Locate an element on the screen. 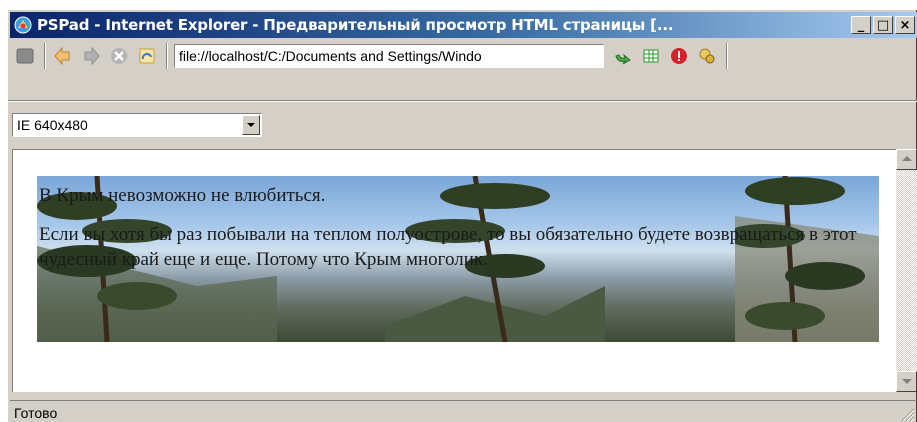  status-bar: Готово is located at coordinates (463, 411).